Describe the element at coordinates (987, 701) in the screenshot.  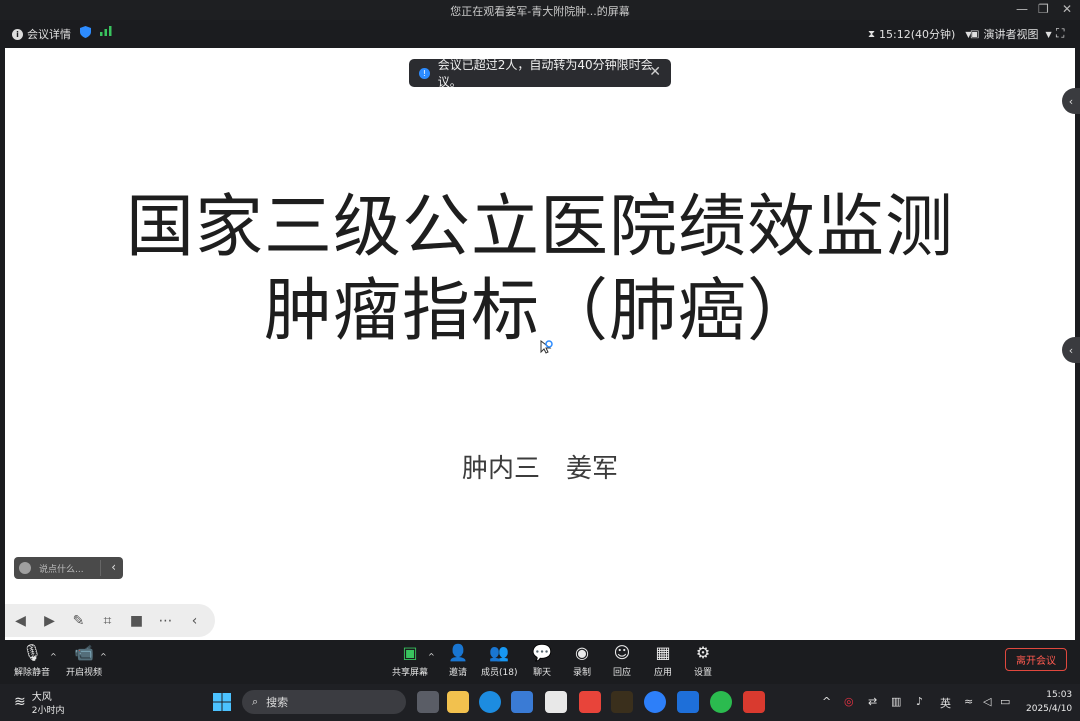
I see `volume-icon: ◁` at that location.